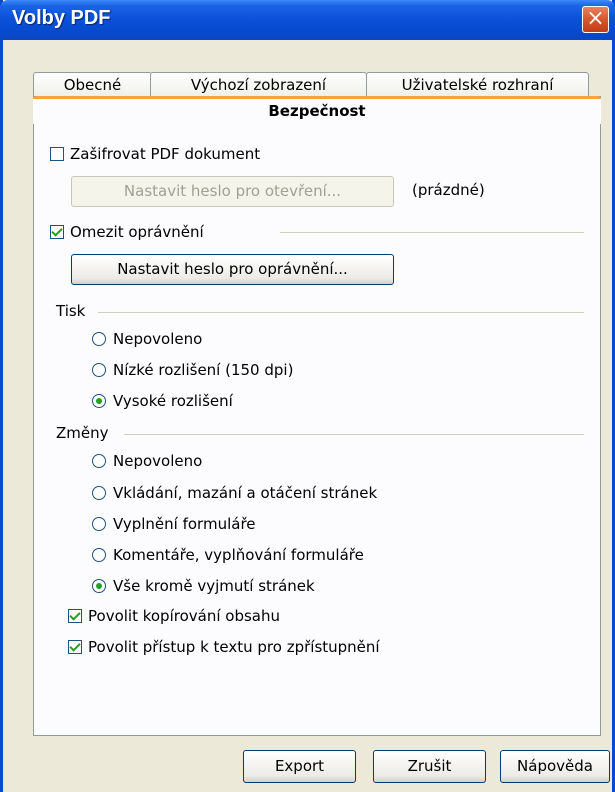  I want to click on tab-security: Bezpečnost, so click(317, 110).